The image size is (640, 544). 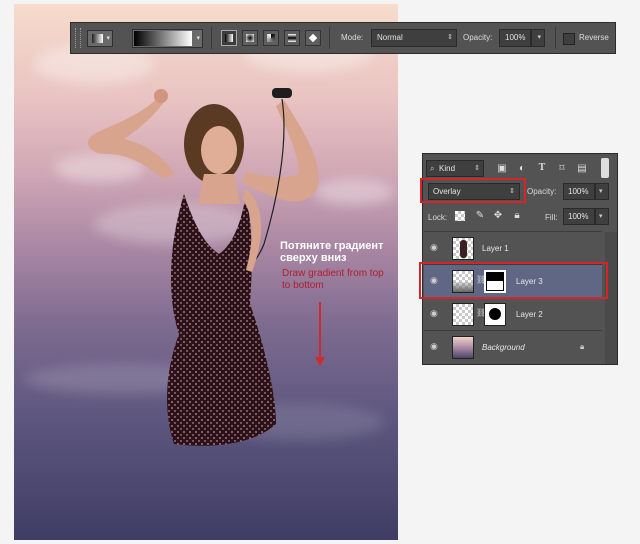 I want to click on reverse-checkbox, so click(x=569, y=39).